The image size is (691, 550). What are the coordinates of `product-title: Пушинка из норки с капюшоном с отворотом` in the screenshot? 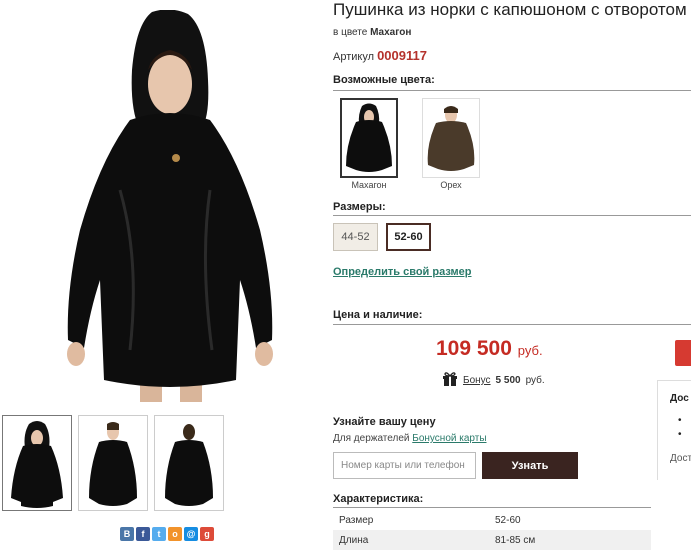 It's located at (510, 9).